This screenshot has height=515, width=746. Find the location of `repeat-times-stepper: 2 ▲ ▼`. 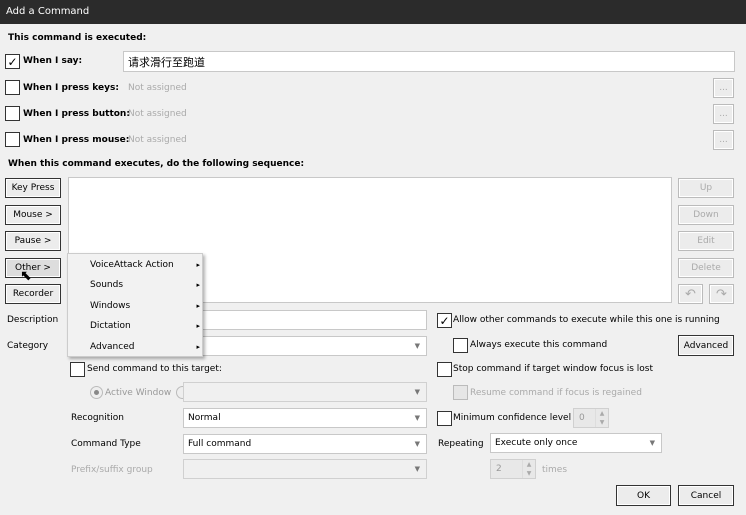

repeat-times-stepper: 2 ▲ ▼ is located at coordinates (513, 469).